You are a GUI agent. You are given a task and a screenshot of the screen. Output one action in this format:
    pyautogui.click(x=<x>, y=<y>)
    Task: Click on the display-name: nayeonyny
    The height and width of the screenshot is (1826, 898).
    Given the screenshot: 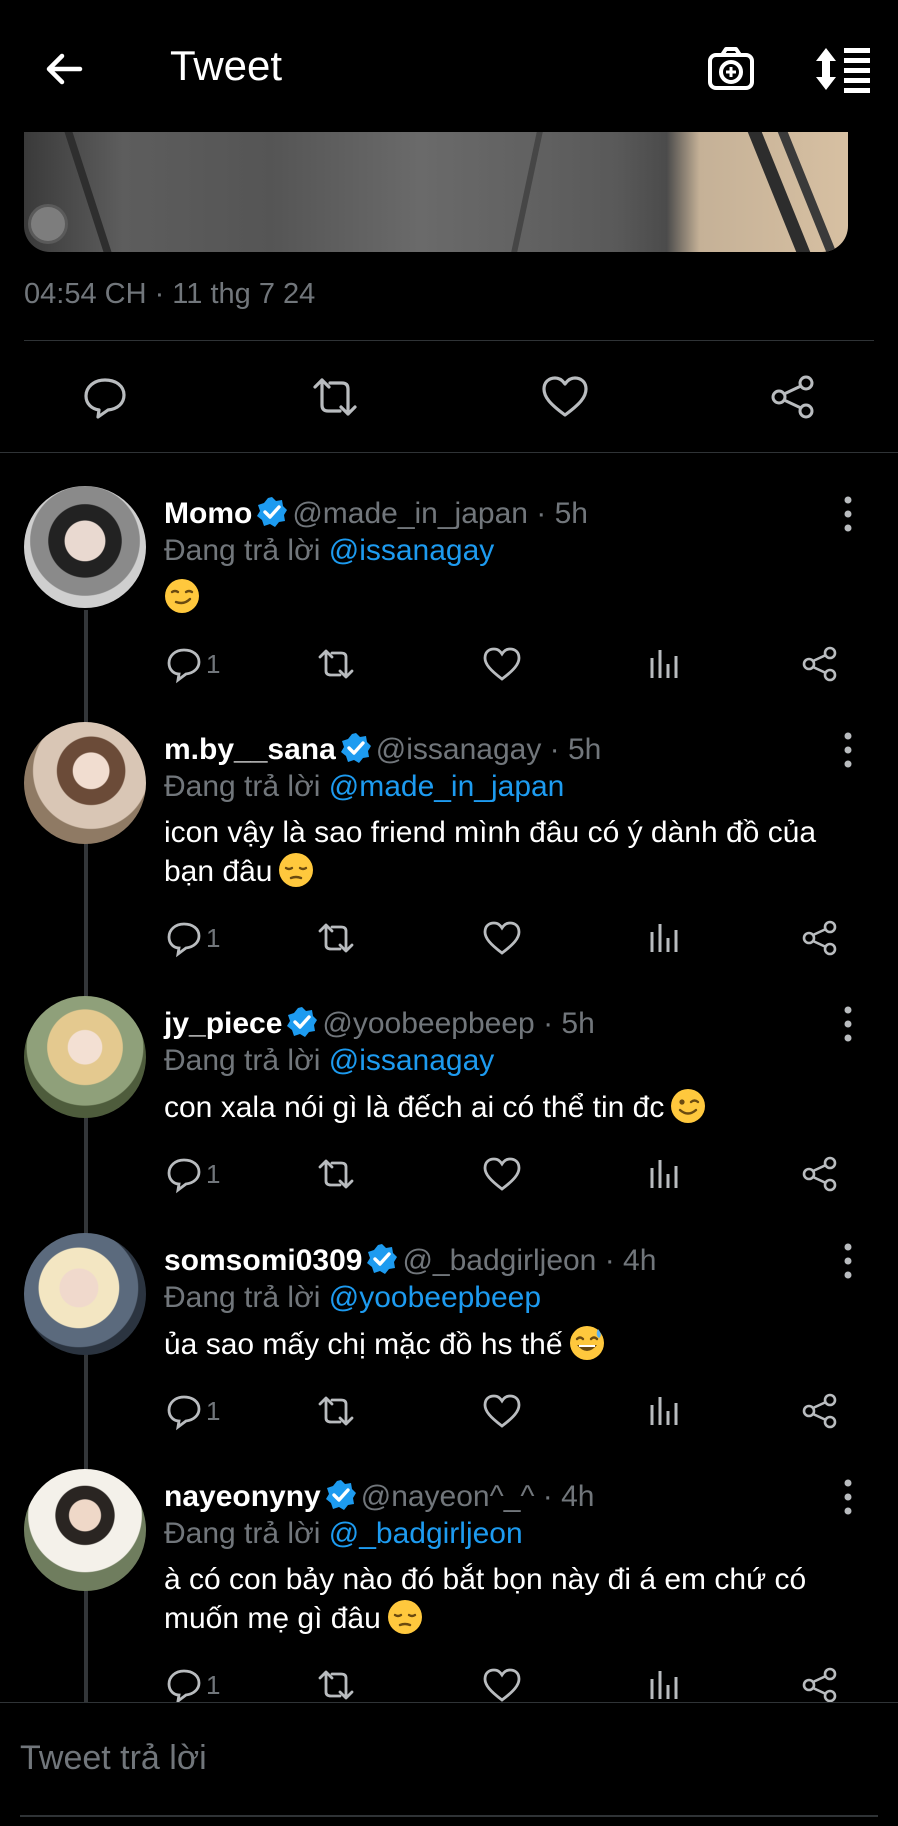 What is the action you would take?
    pyautogui.click(x=242, y=1496)
    